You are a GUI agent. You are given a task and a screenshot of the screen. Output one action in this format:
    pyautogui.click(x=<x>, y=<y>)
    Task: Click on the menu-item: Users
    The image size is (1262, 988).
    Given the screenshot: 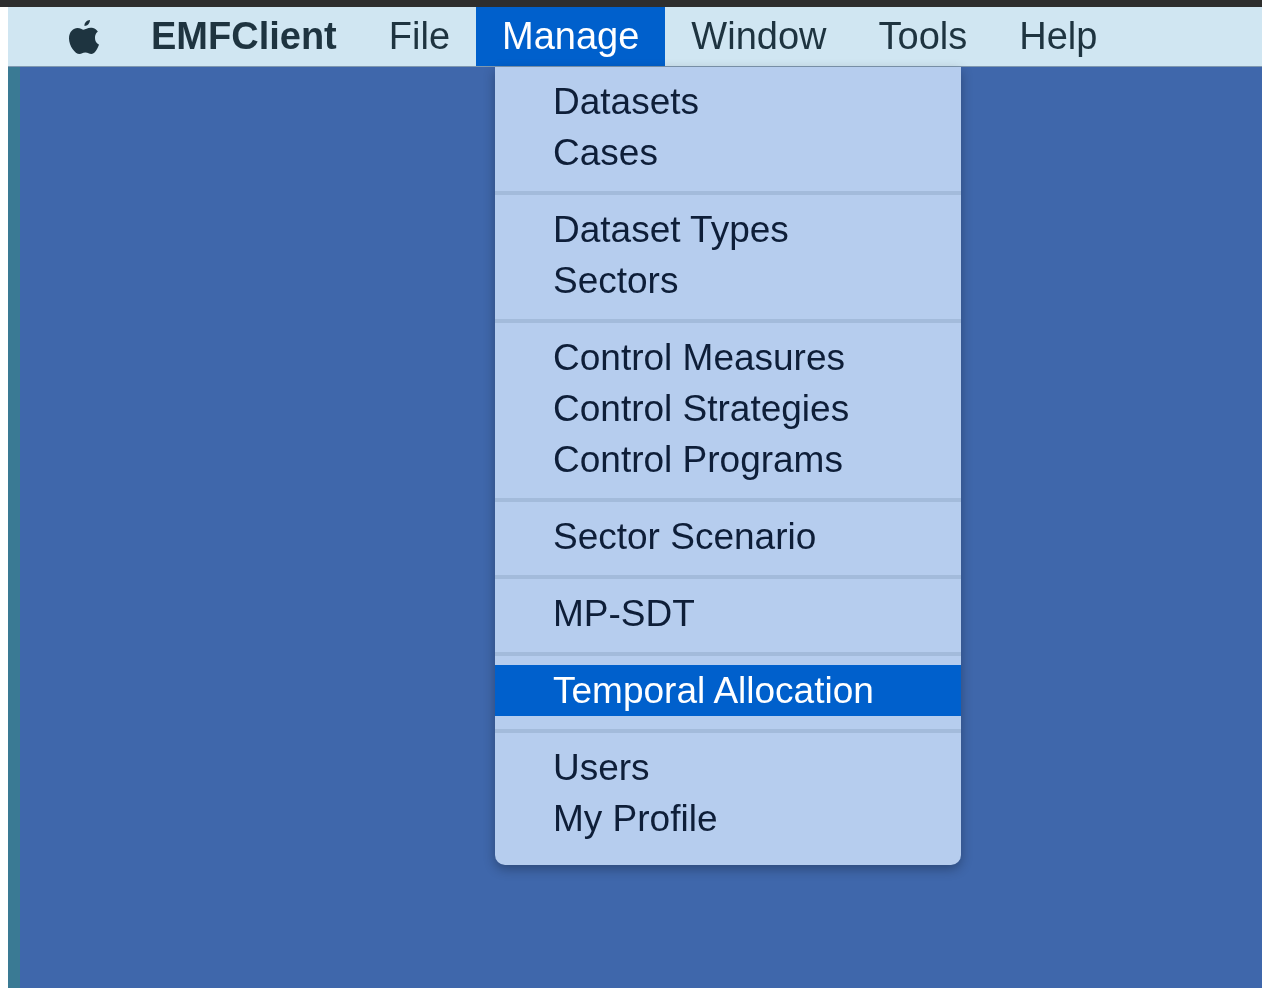 What is the action you would take?
    pyautogui.click(x=728, y=767)
    